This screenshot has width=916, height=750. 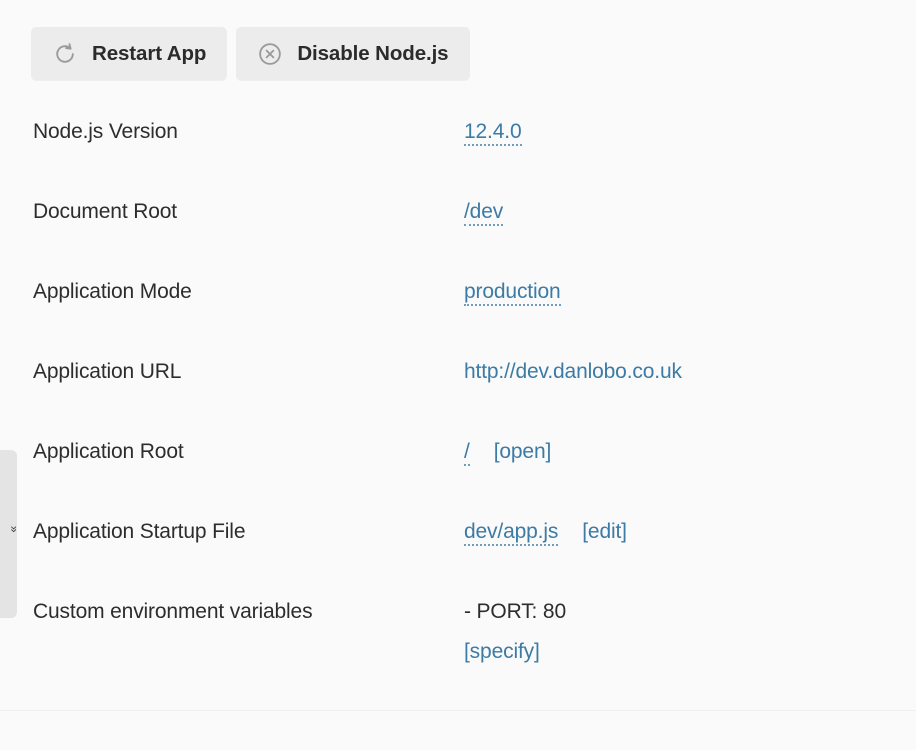 I want to click on restart-app-button: Restart App, so click(x=129, y=53).